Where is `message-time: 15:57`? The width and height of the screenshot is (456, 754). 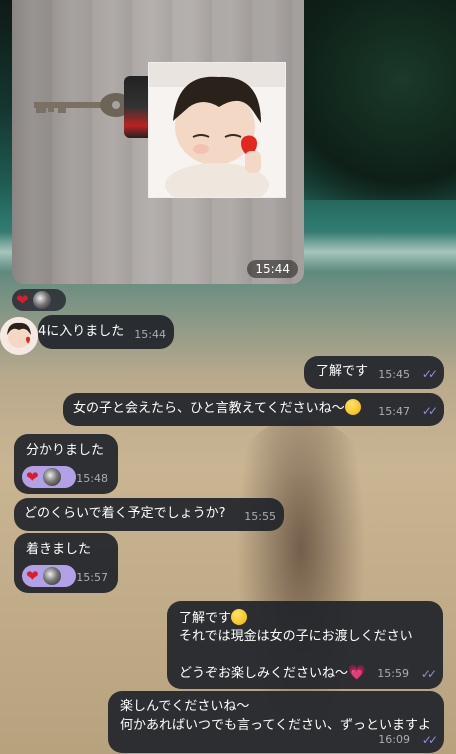 message-time: 15:57 is located at coordinates (92, 577).